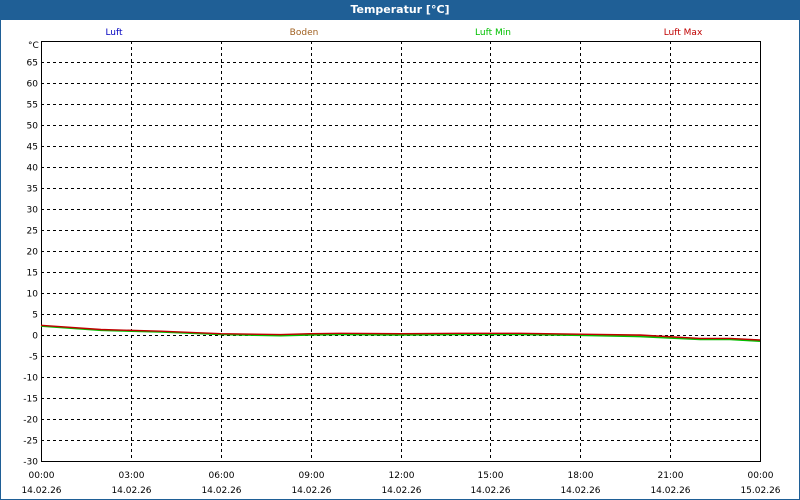 The width and height of the screenshot is (800, 500). What do you see at coordinates (400, 333) in the screenshot?
I see `series-layer` at bounding box center [400, 333].